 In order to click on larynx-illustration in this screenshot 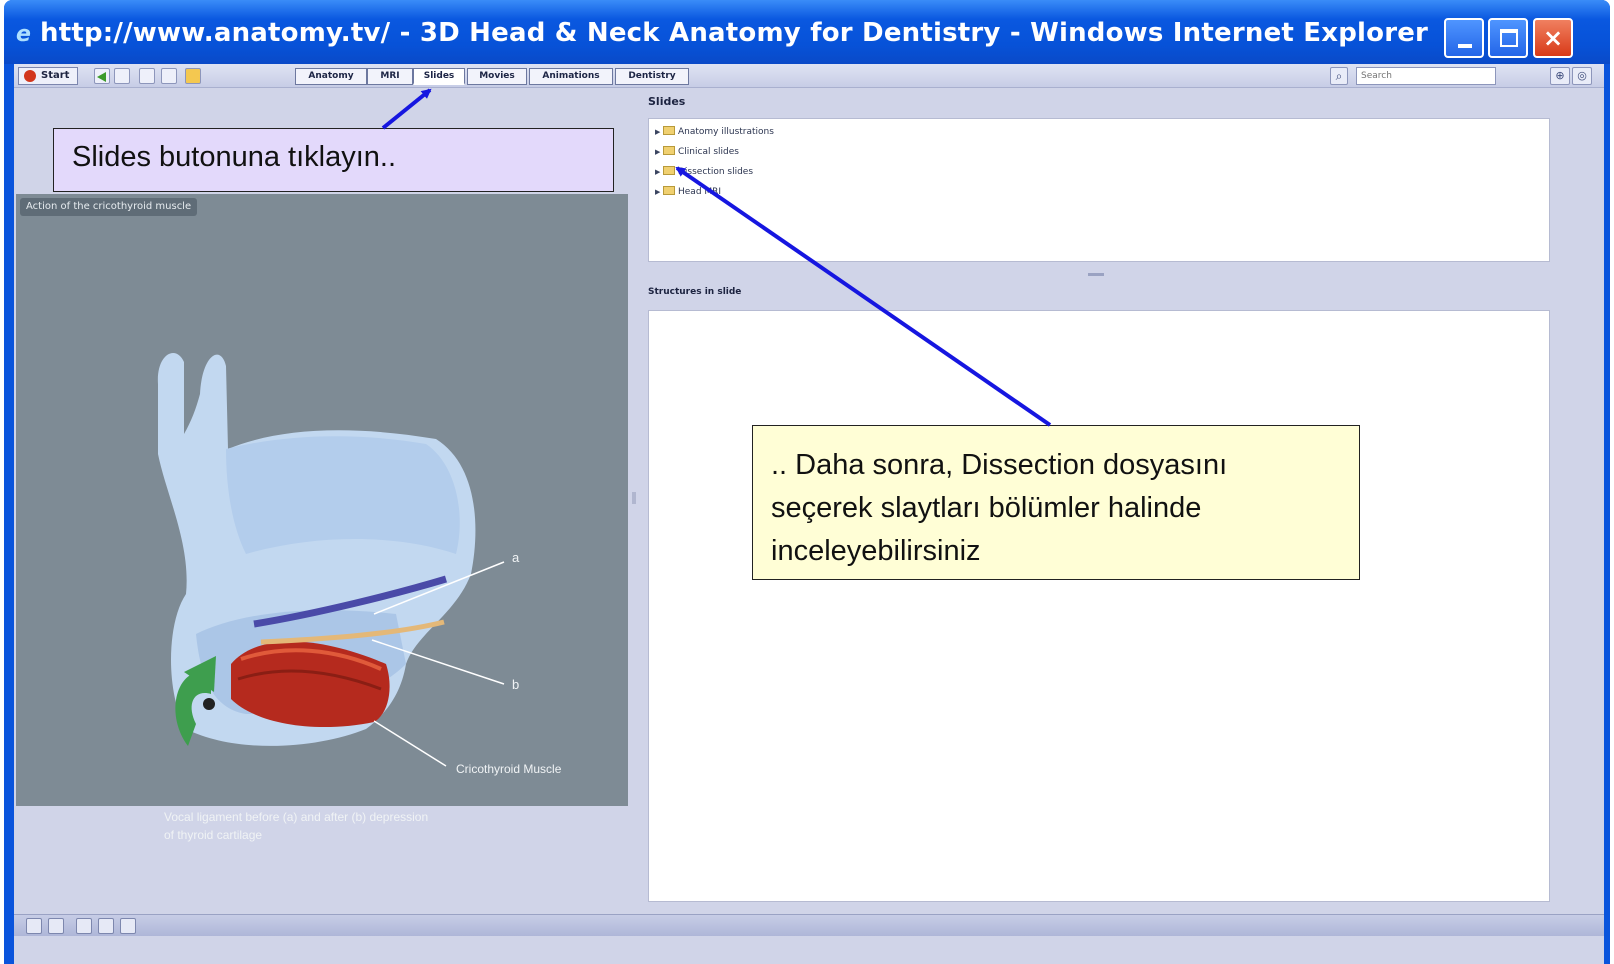, I will do `click(331, 560)`.